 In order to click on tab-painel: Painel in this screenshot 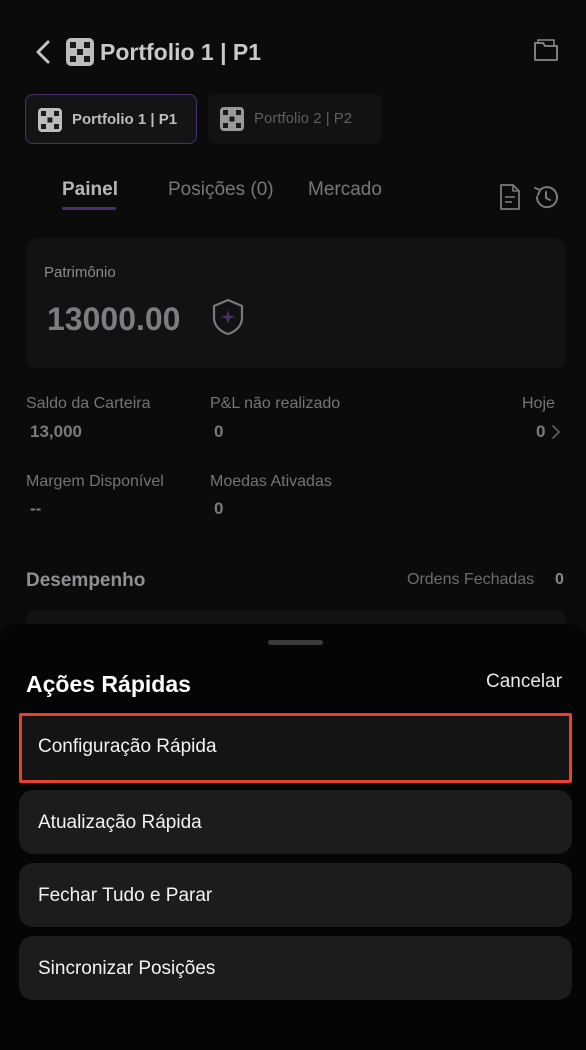, I will do `click(90, 190)`.